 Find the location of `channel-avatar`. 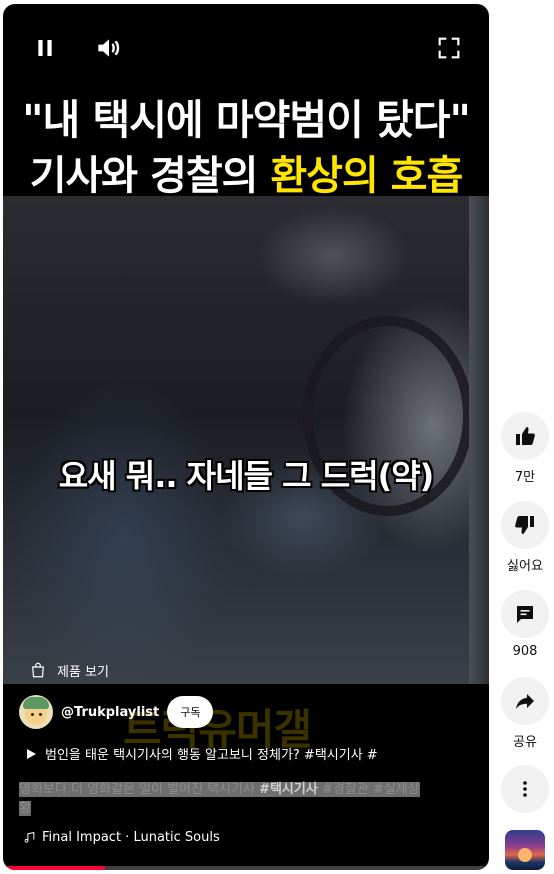

channel-avatar is located at coordinates (36, 712).